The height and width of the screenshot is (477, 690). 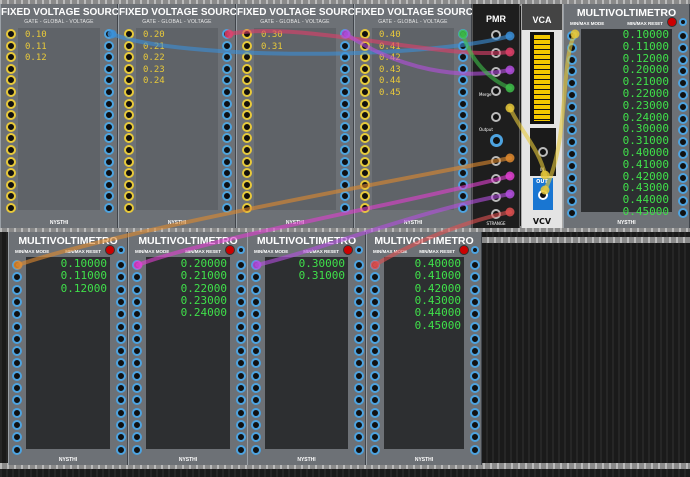 I want to click on level-slider, so click(x=542, y=78).